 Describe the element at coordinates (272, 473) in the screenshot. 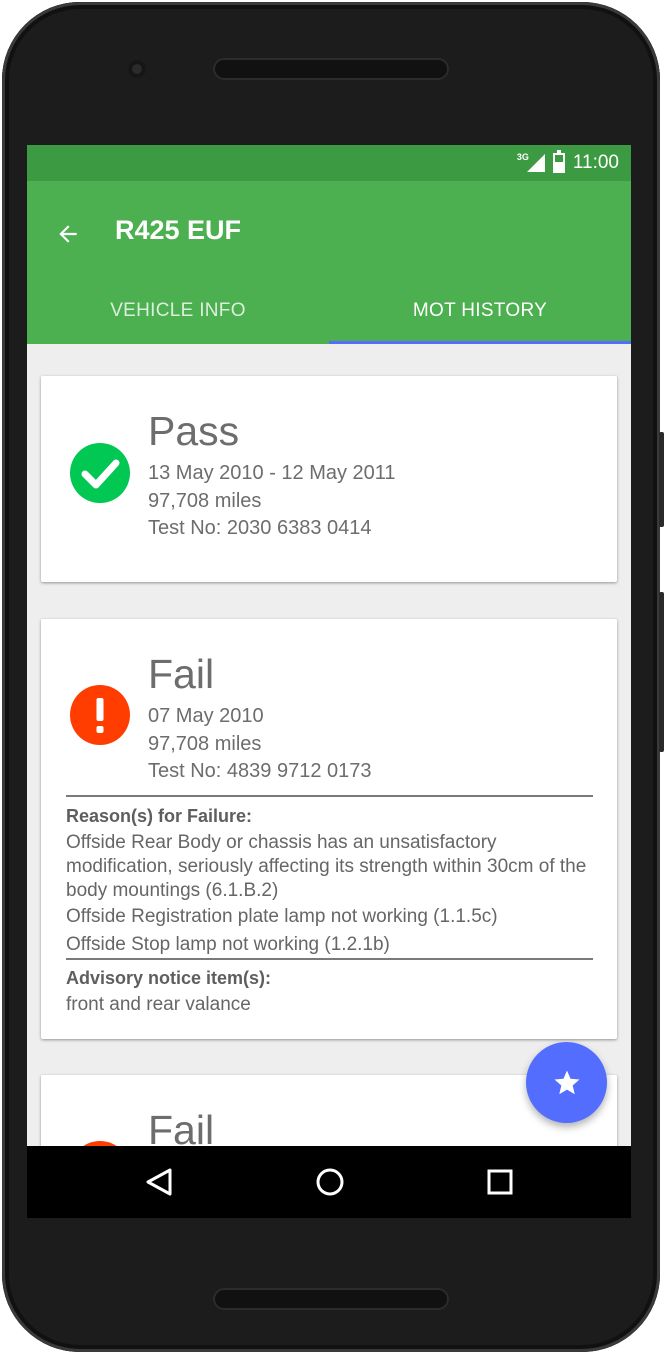

I see `test-date: 13 May 2010 - 12 May 2011` at that location.